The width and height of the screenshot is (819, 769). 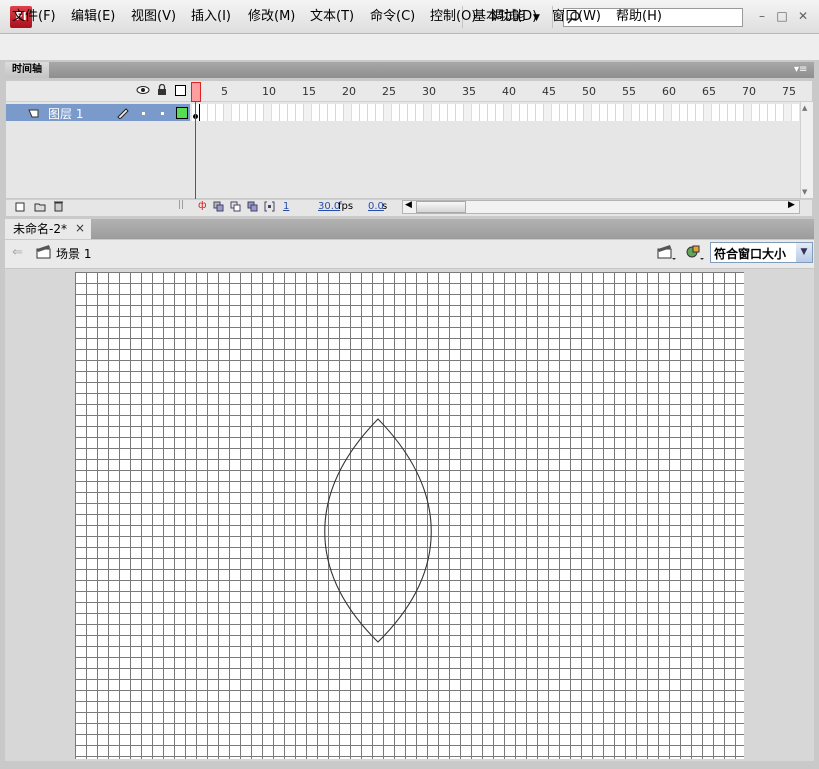 What do you see at coordinates (40, 229) in the screenshot?
I see `document-title: 未命名-2*` at bounding box center [40, 229].